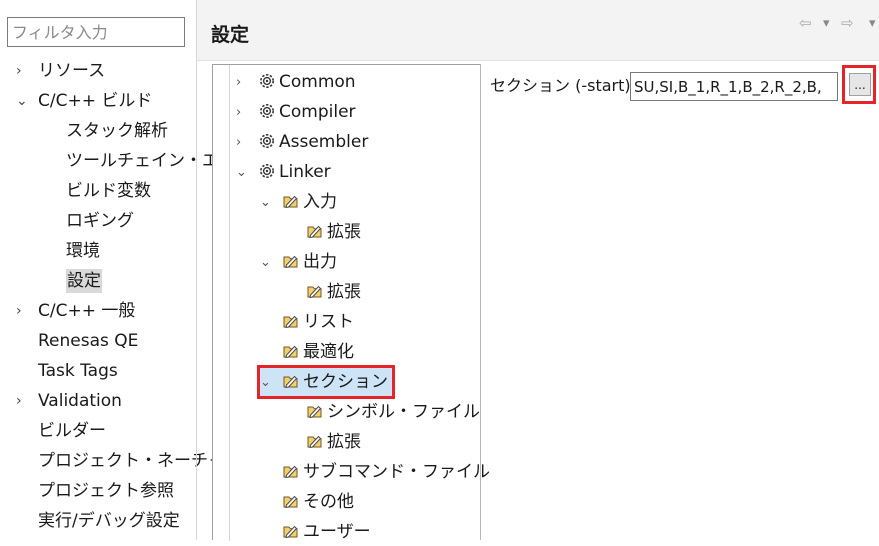 Image resolution: width=879 pixels, height=546 pixels. I want to click on page-header: 設定 ⇦ ▾ ⇨ ▾, so click(538, 30).